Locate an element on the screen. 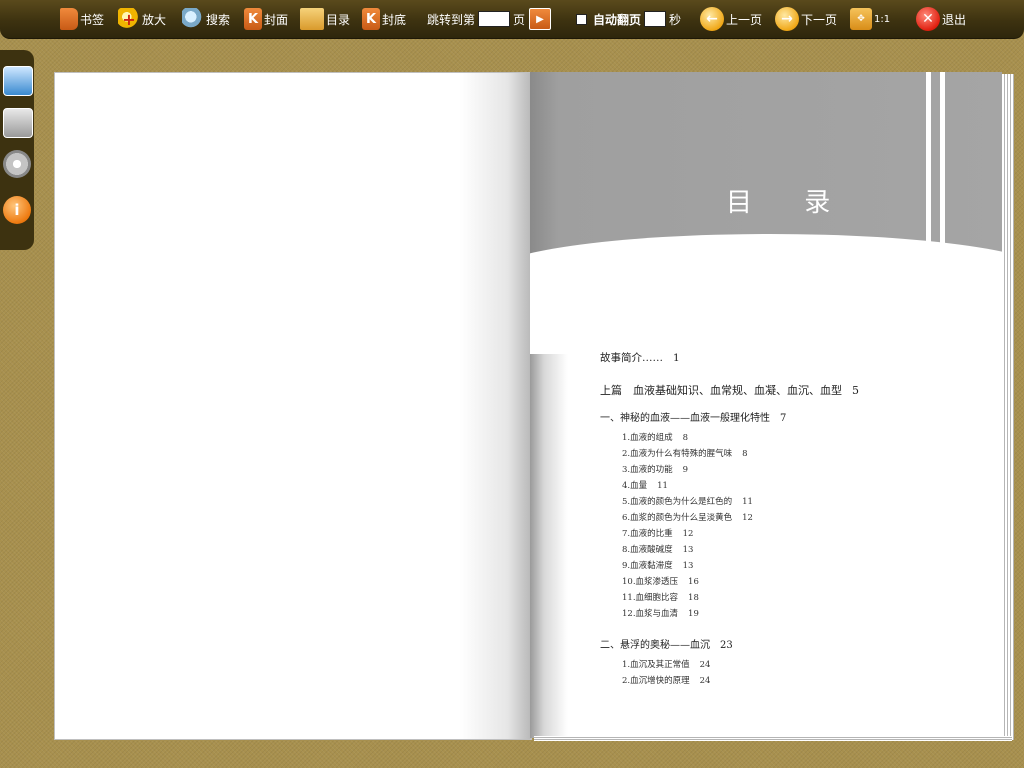 The height and width of the screenshot is (768, 1024). page-edge-stack is located at coordinates (1008, 407).